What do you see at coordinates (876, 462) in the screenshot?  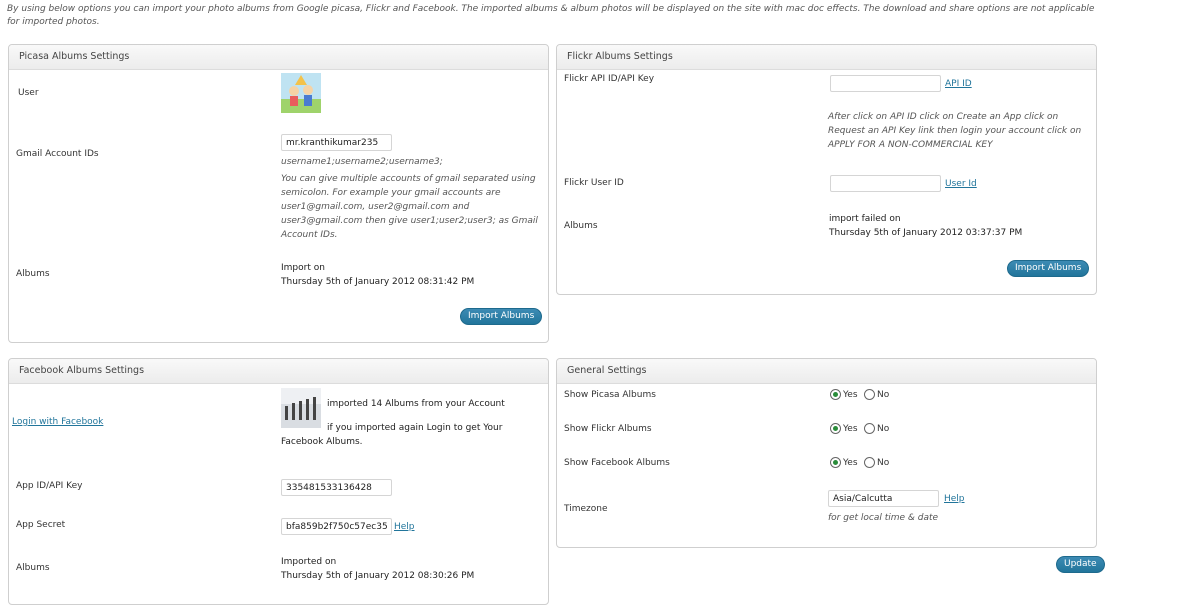 I see `show-facebook-no: No` at bounding box center [876, 462].